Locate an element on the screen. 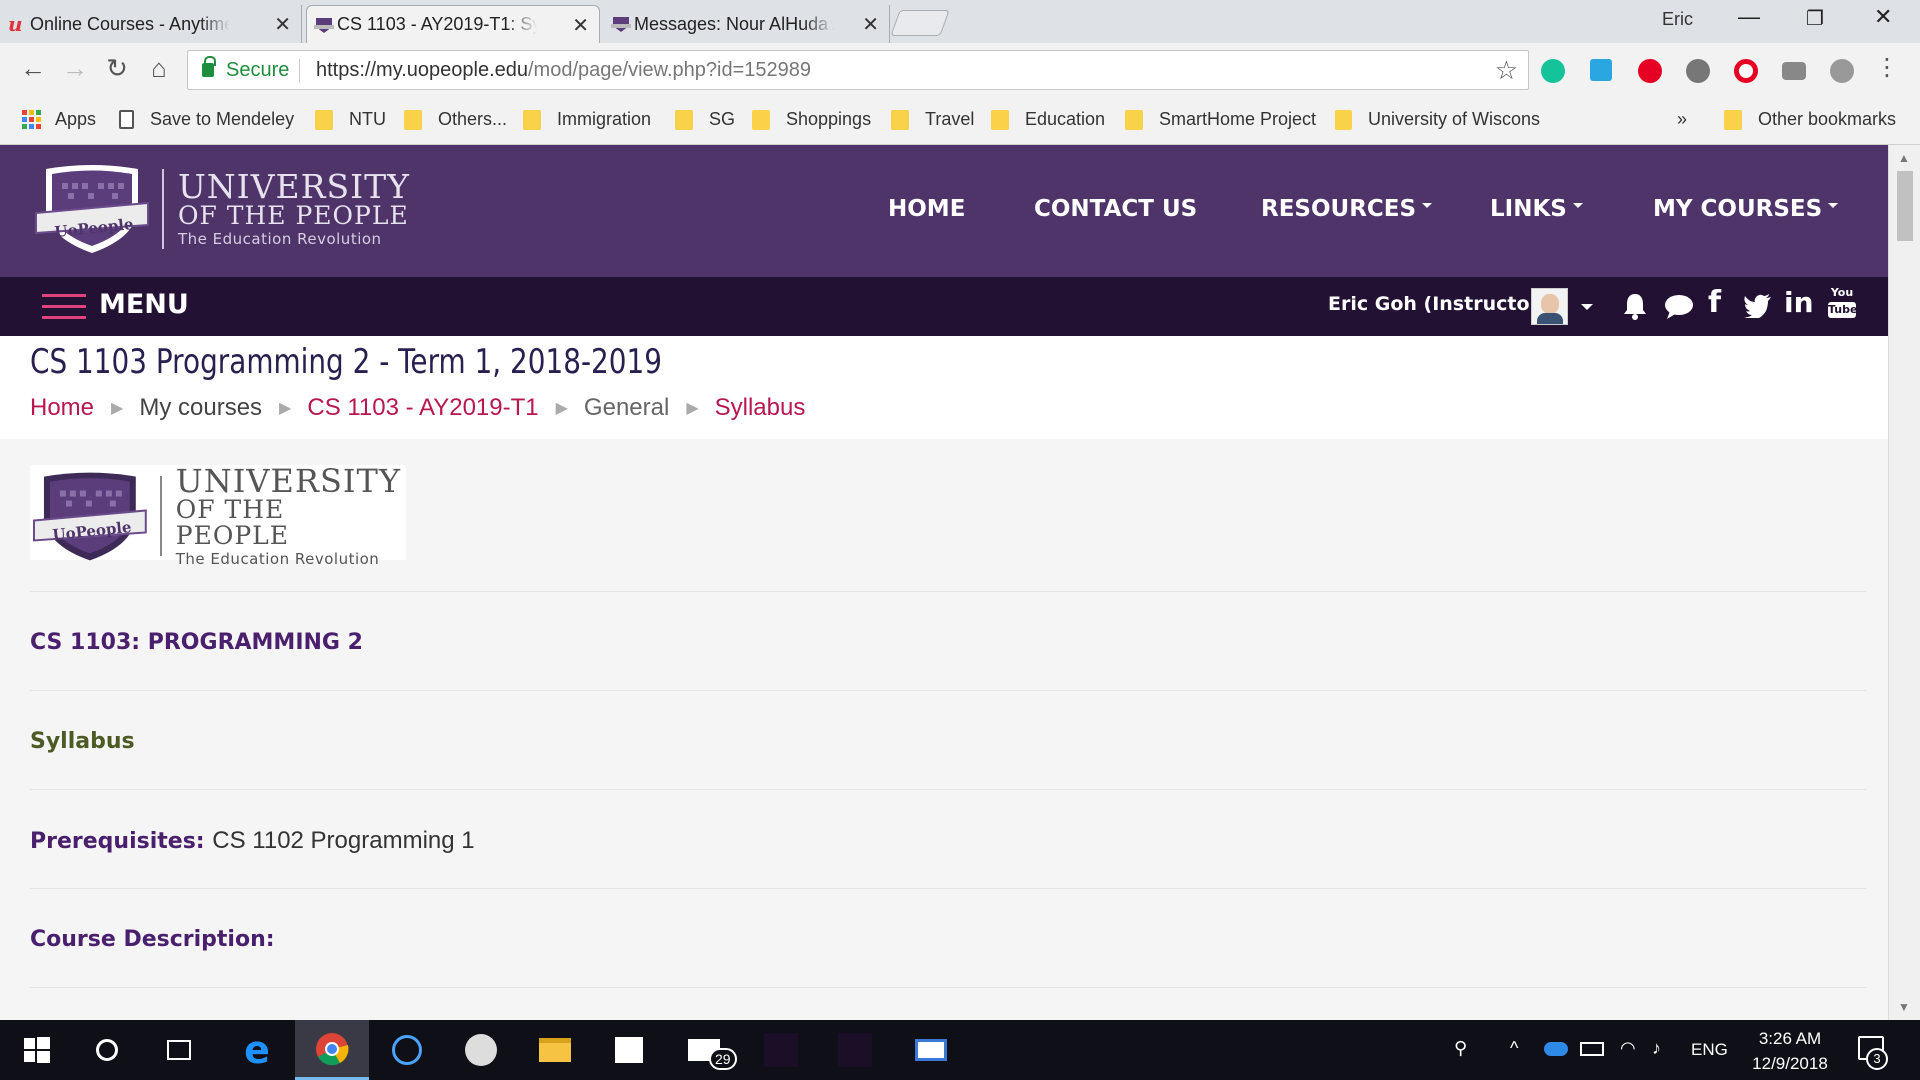 This screenshot has width=1920, height=1080. task-view-button is located at coordinates (179, 1050).